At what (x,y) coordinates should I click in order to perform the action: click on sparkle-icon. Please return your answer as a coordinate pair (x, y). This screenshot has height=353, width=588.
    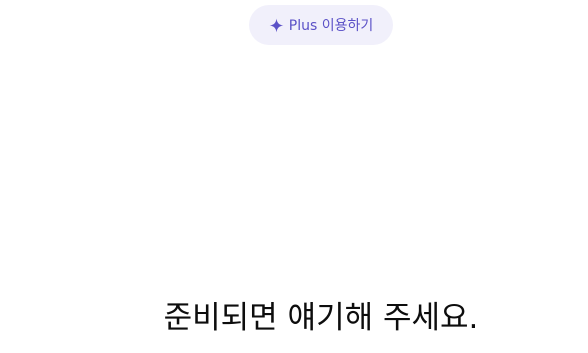
    Looking at the image, I should click on (276, 25).